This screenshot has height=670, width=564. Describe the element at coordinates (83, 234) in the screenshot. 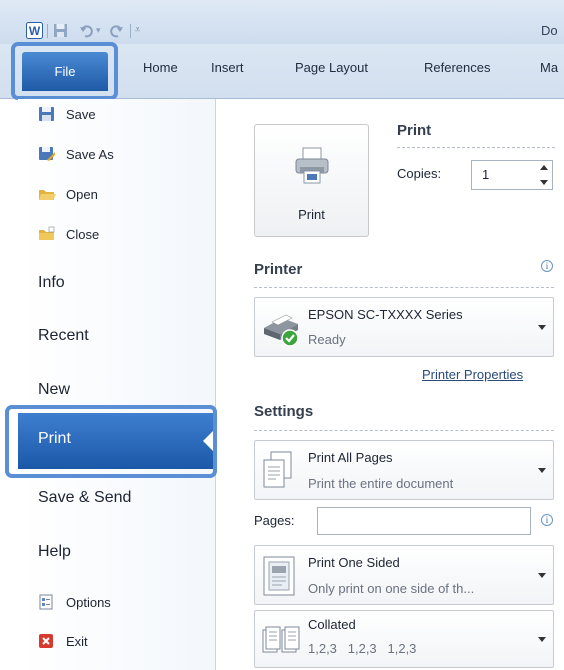

I see `nav-close-label: Close` at that location.